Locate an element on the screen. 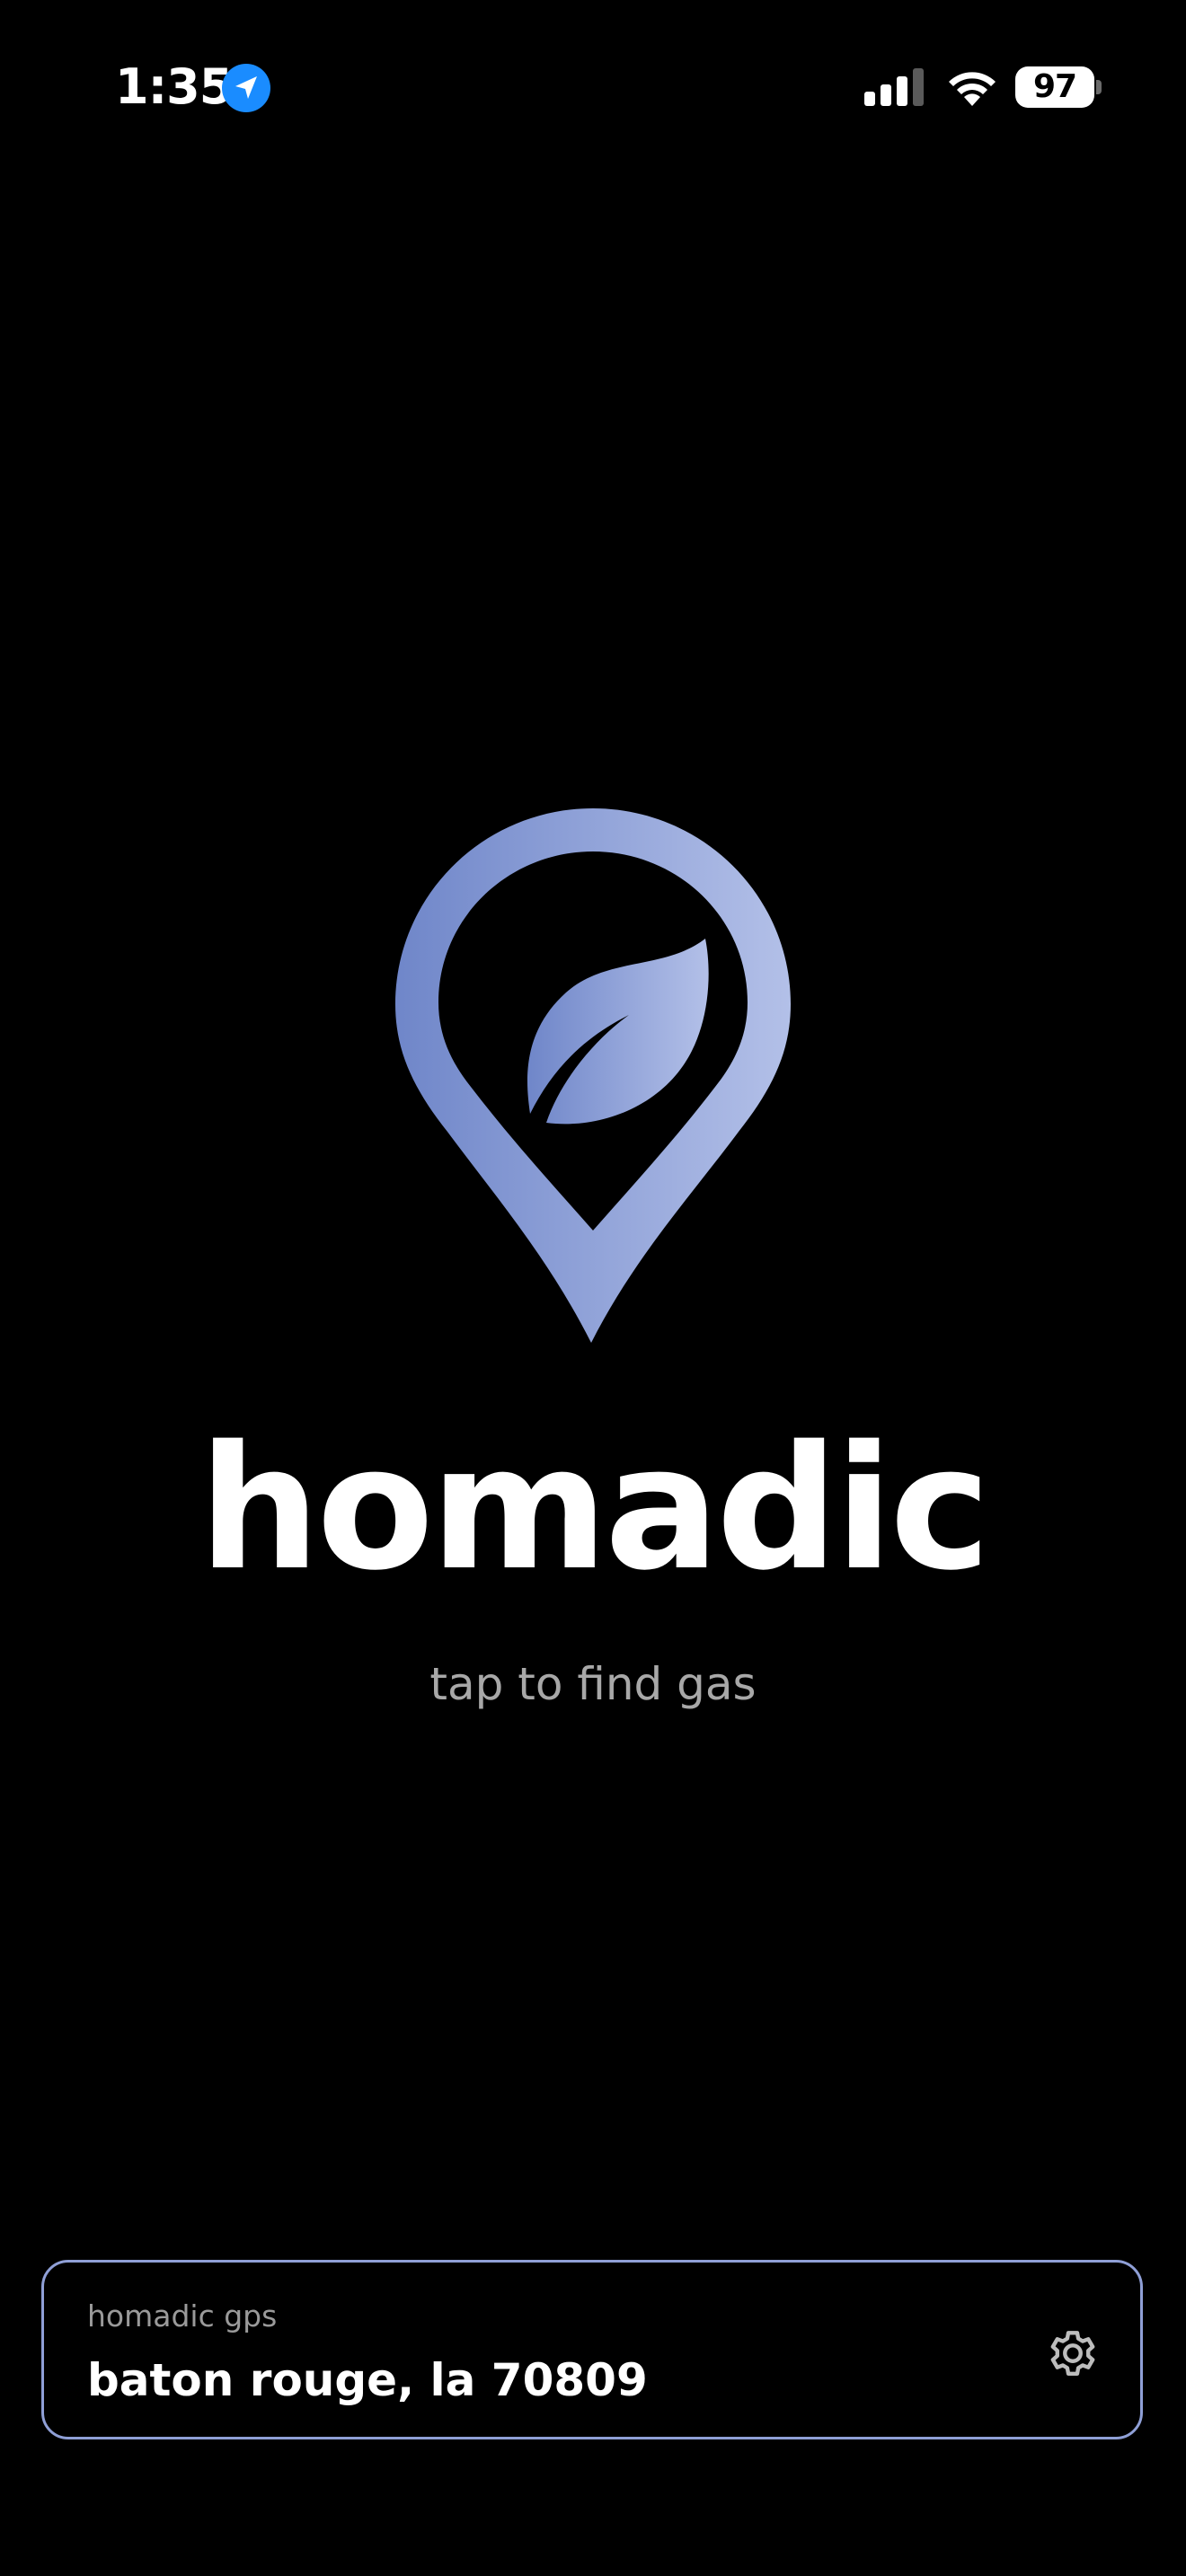  map-pin-leaf-icon is located at coordinates (593, 1075).